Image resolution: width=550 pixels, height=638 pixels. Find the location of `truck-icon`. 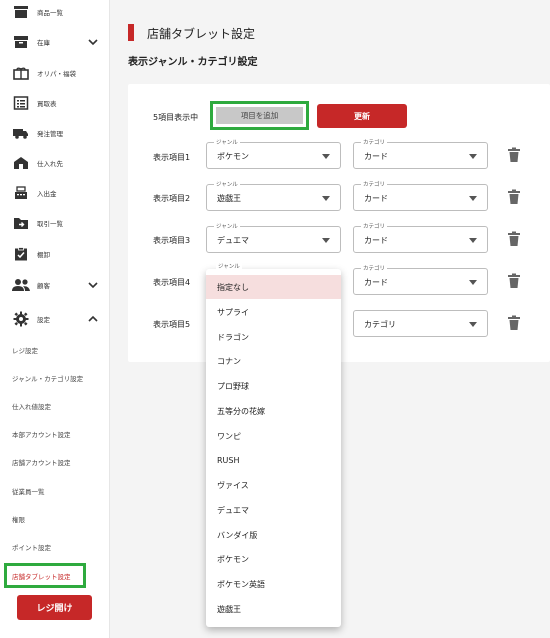

truck-icon is located at coordinates (21, 133).